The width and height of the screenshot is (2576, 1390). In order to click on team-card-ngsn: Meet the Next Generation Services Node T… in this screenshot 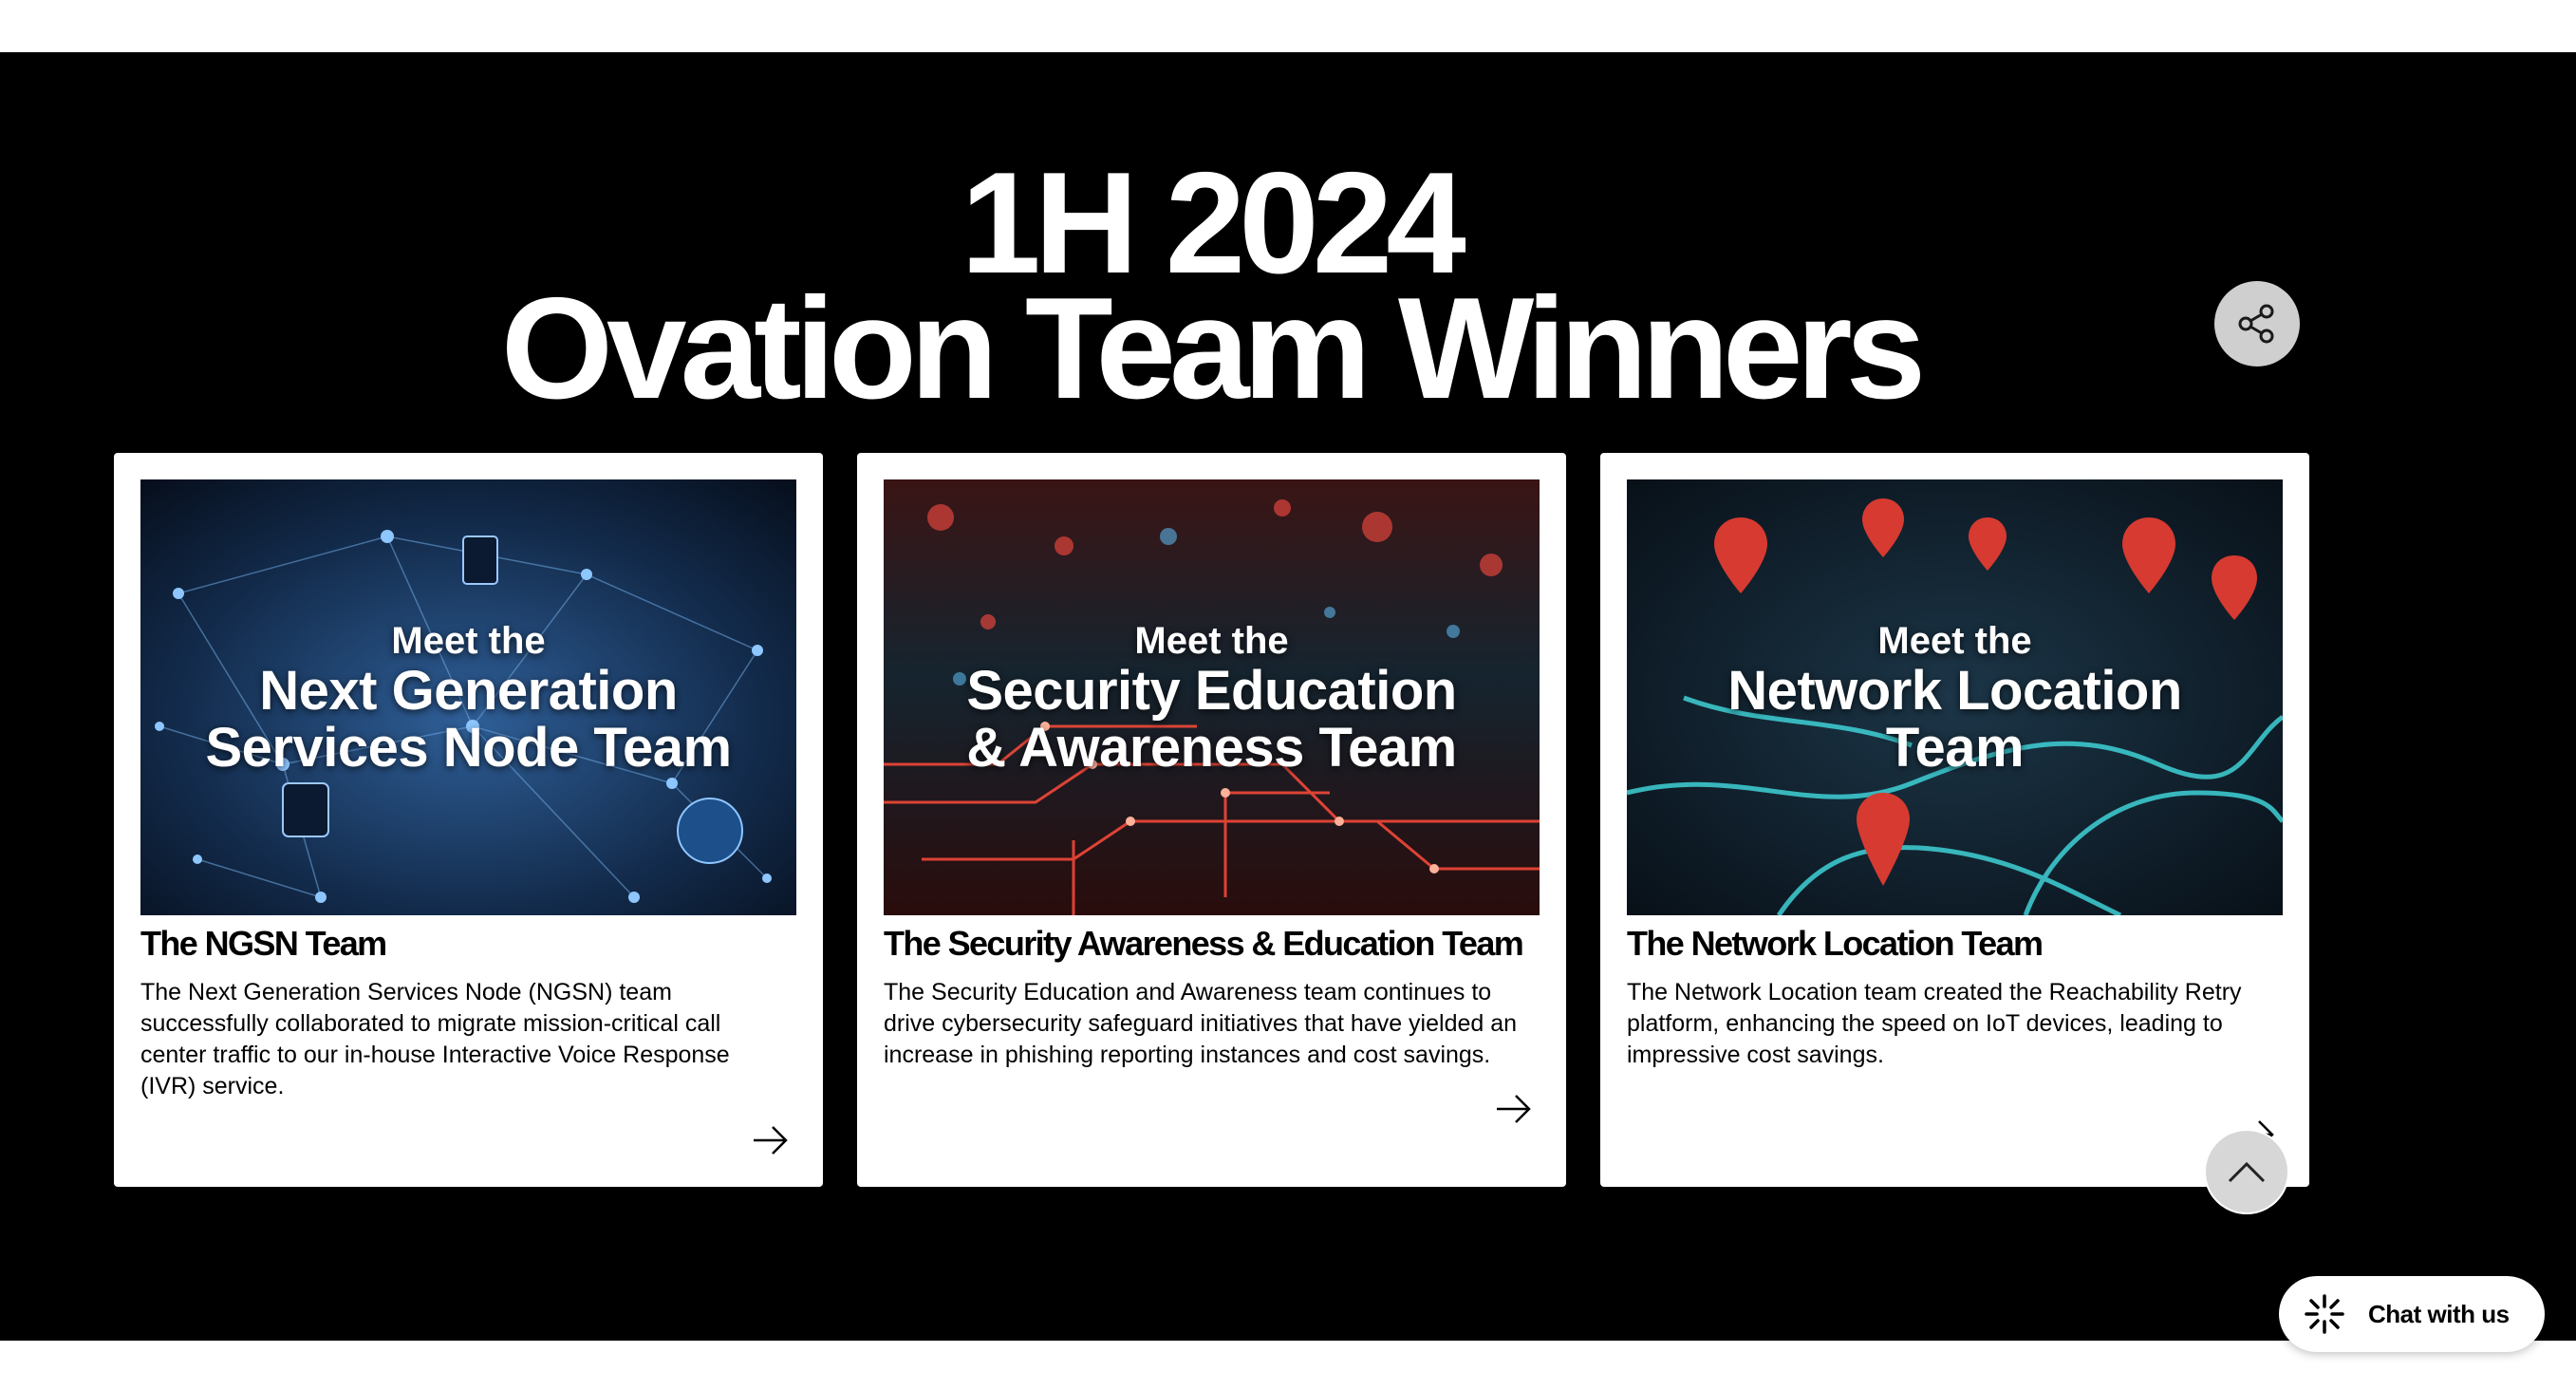, I will do `click(468, 820)`.